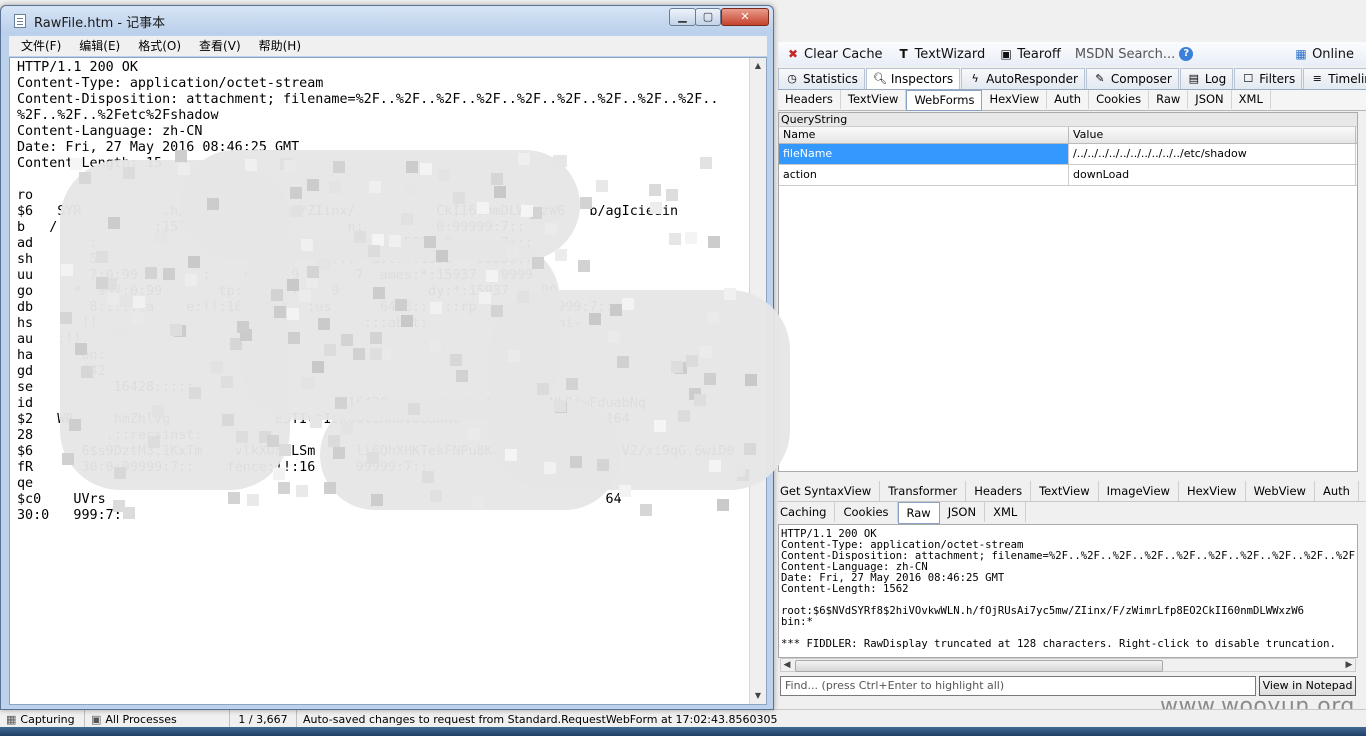 This screenshot has height=736, width=1366. Describe the element at coordinates (1251, 99) in the screenshot. I see `req-tab-xml: XML` at that location.